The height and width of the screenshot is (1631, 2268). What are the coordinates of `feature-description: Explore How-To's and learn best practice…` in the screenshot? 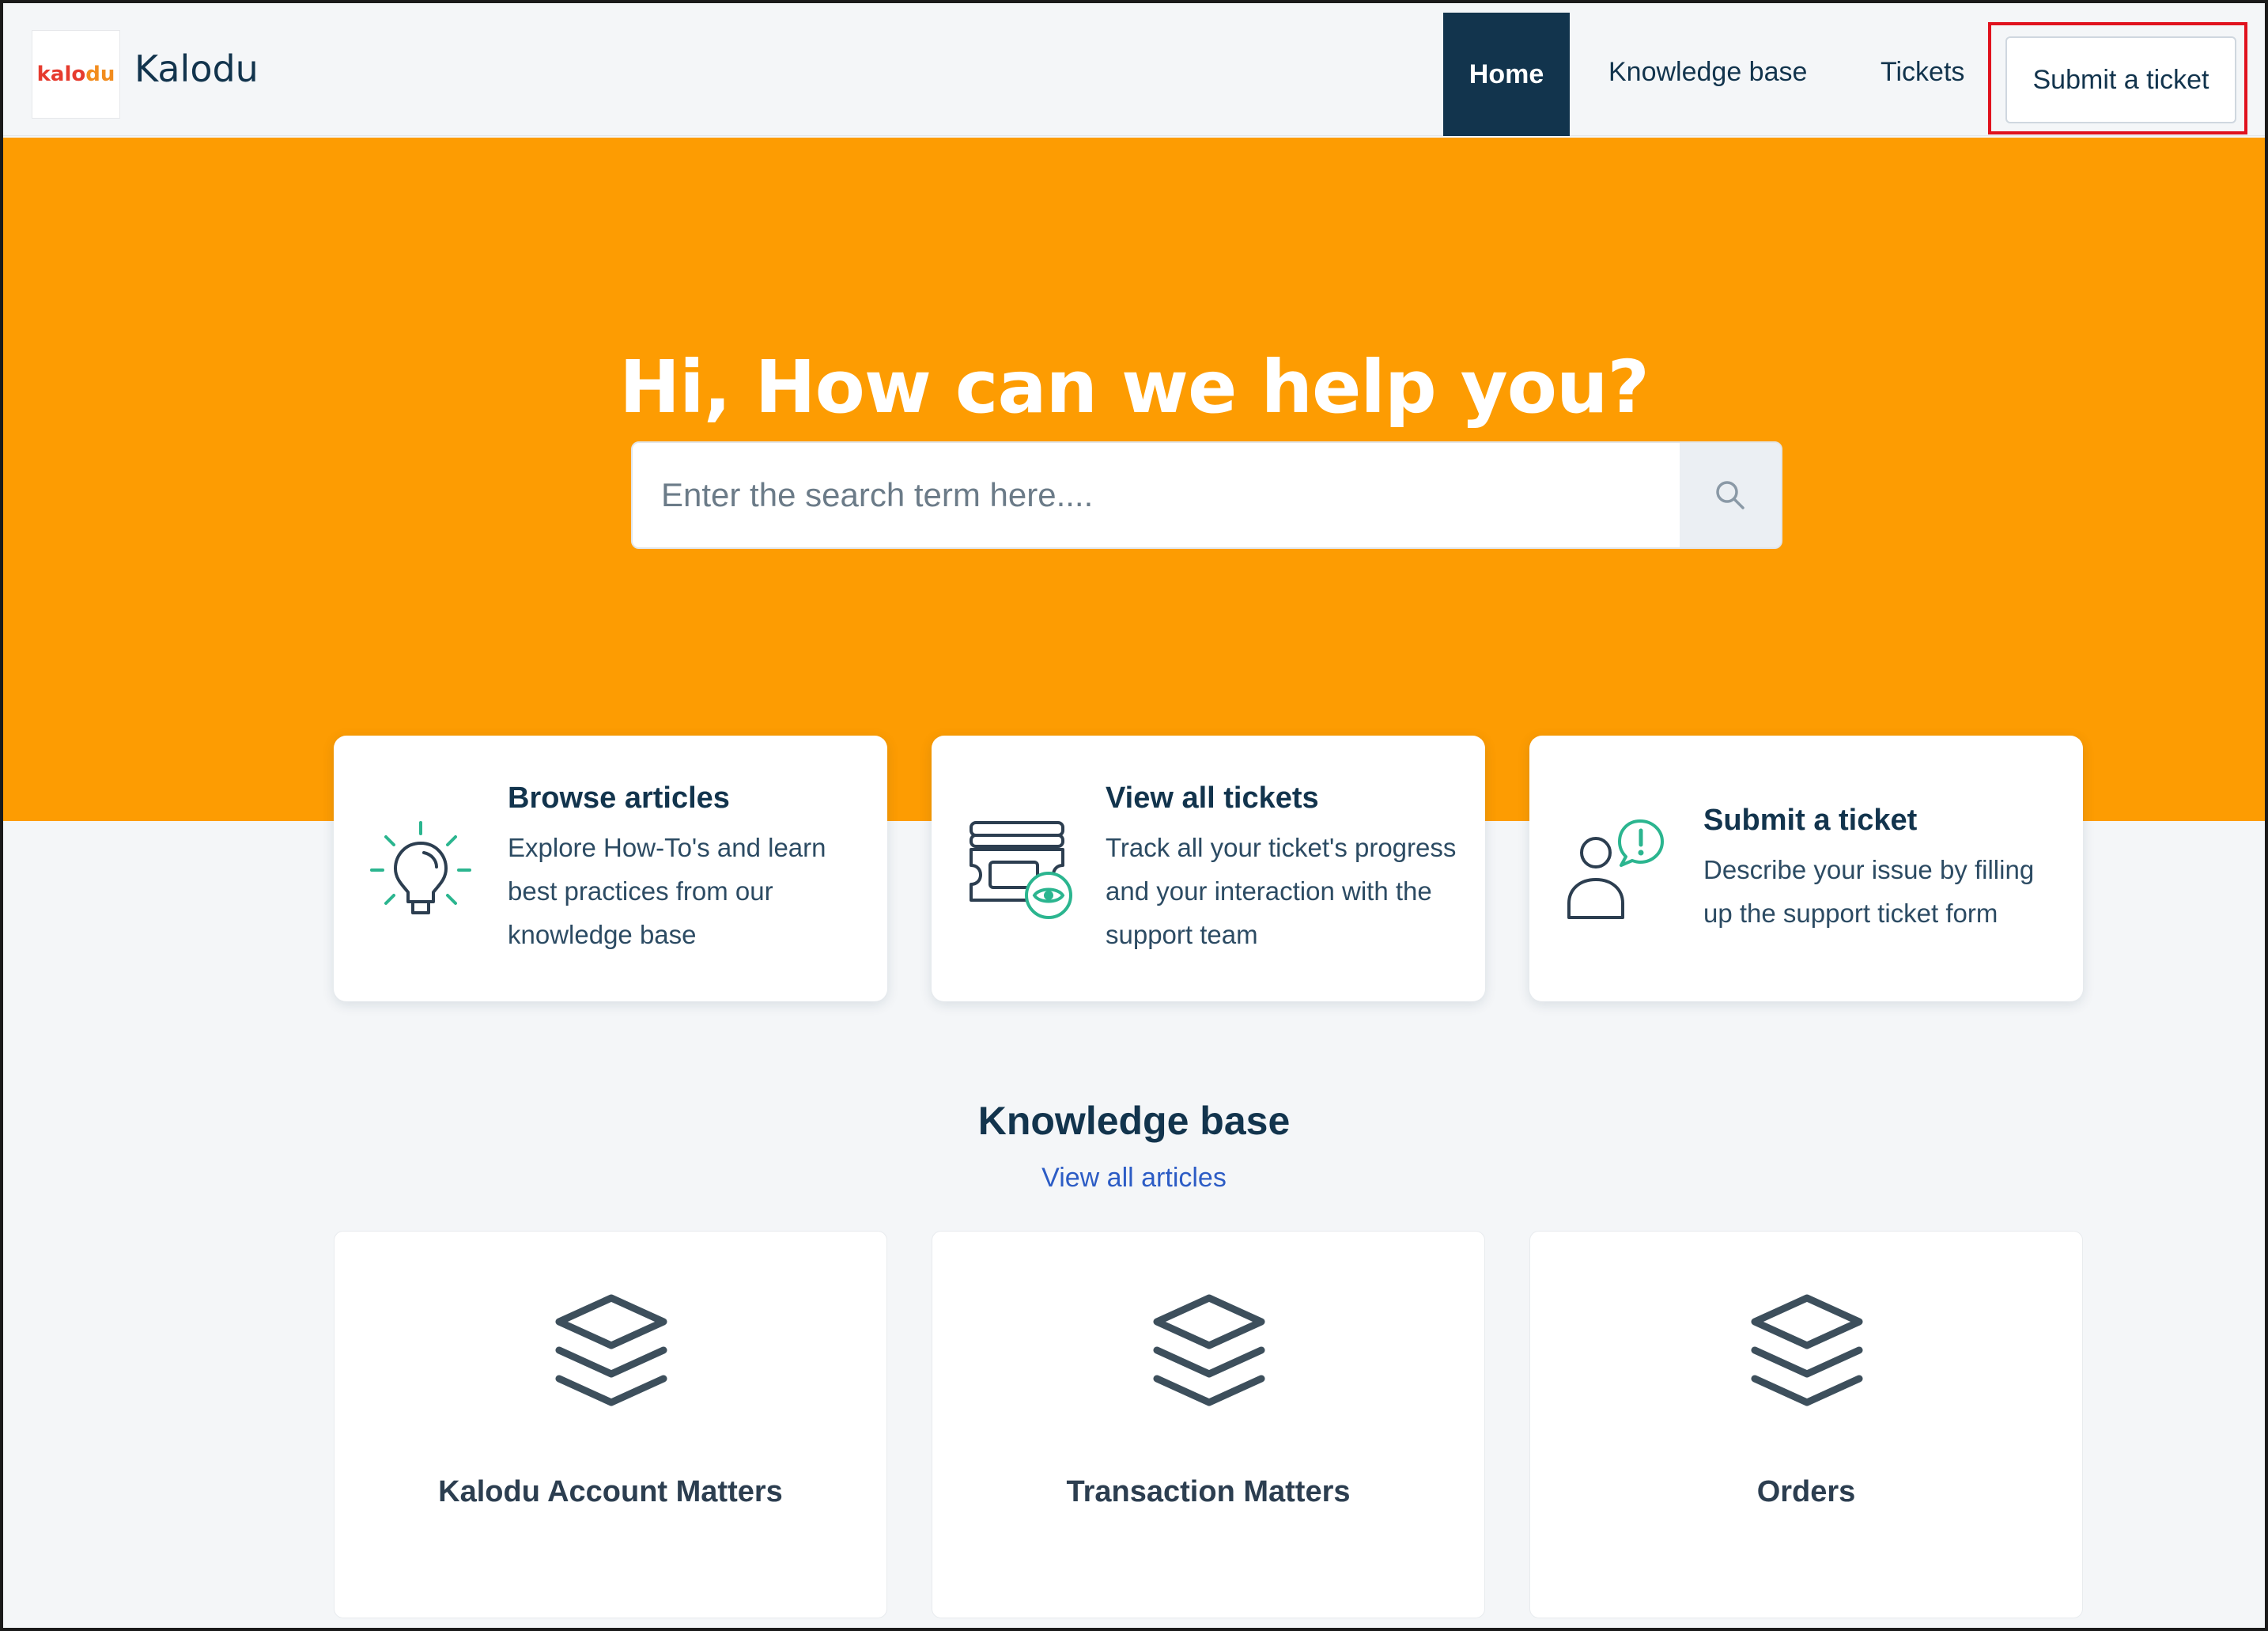 It's located at (667, 891).